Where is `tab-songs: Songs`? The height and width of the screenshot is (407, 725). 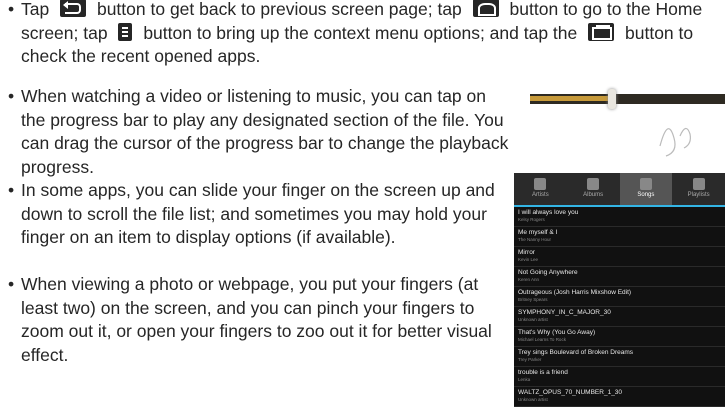 tab-songs: Songs is located at coordinates (646, 189).